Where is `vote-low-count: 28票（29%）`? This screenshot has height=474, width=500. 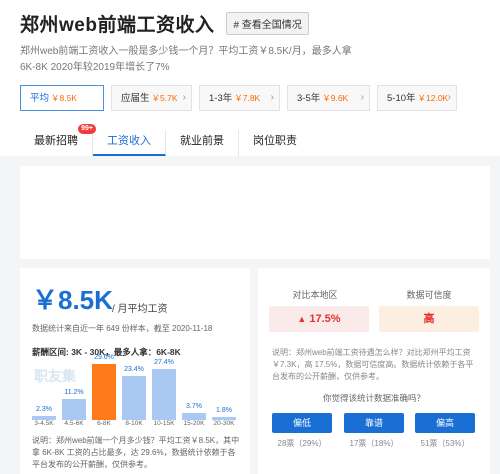 vote-low-count: 28票（29%） is located at coordinates (302, 443).